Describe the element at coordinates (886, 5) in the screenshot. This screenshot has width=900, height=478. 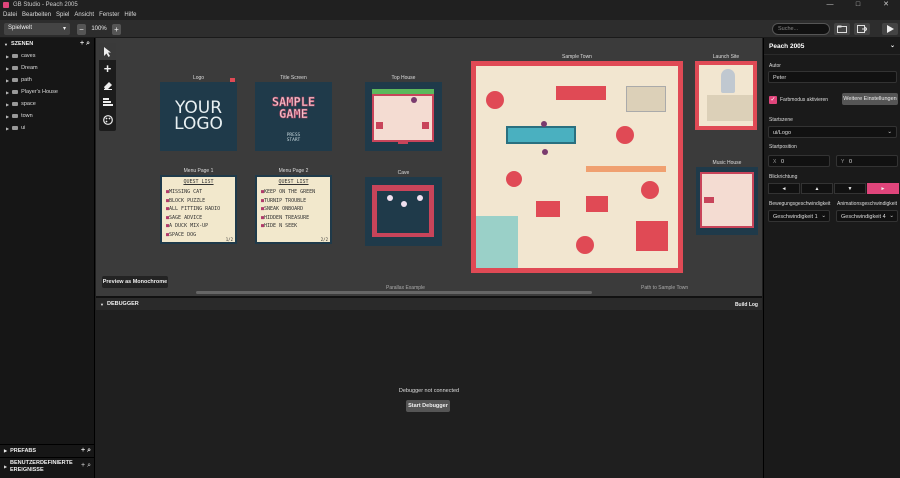
I see `close-button: ✕` at that location.